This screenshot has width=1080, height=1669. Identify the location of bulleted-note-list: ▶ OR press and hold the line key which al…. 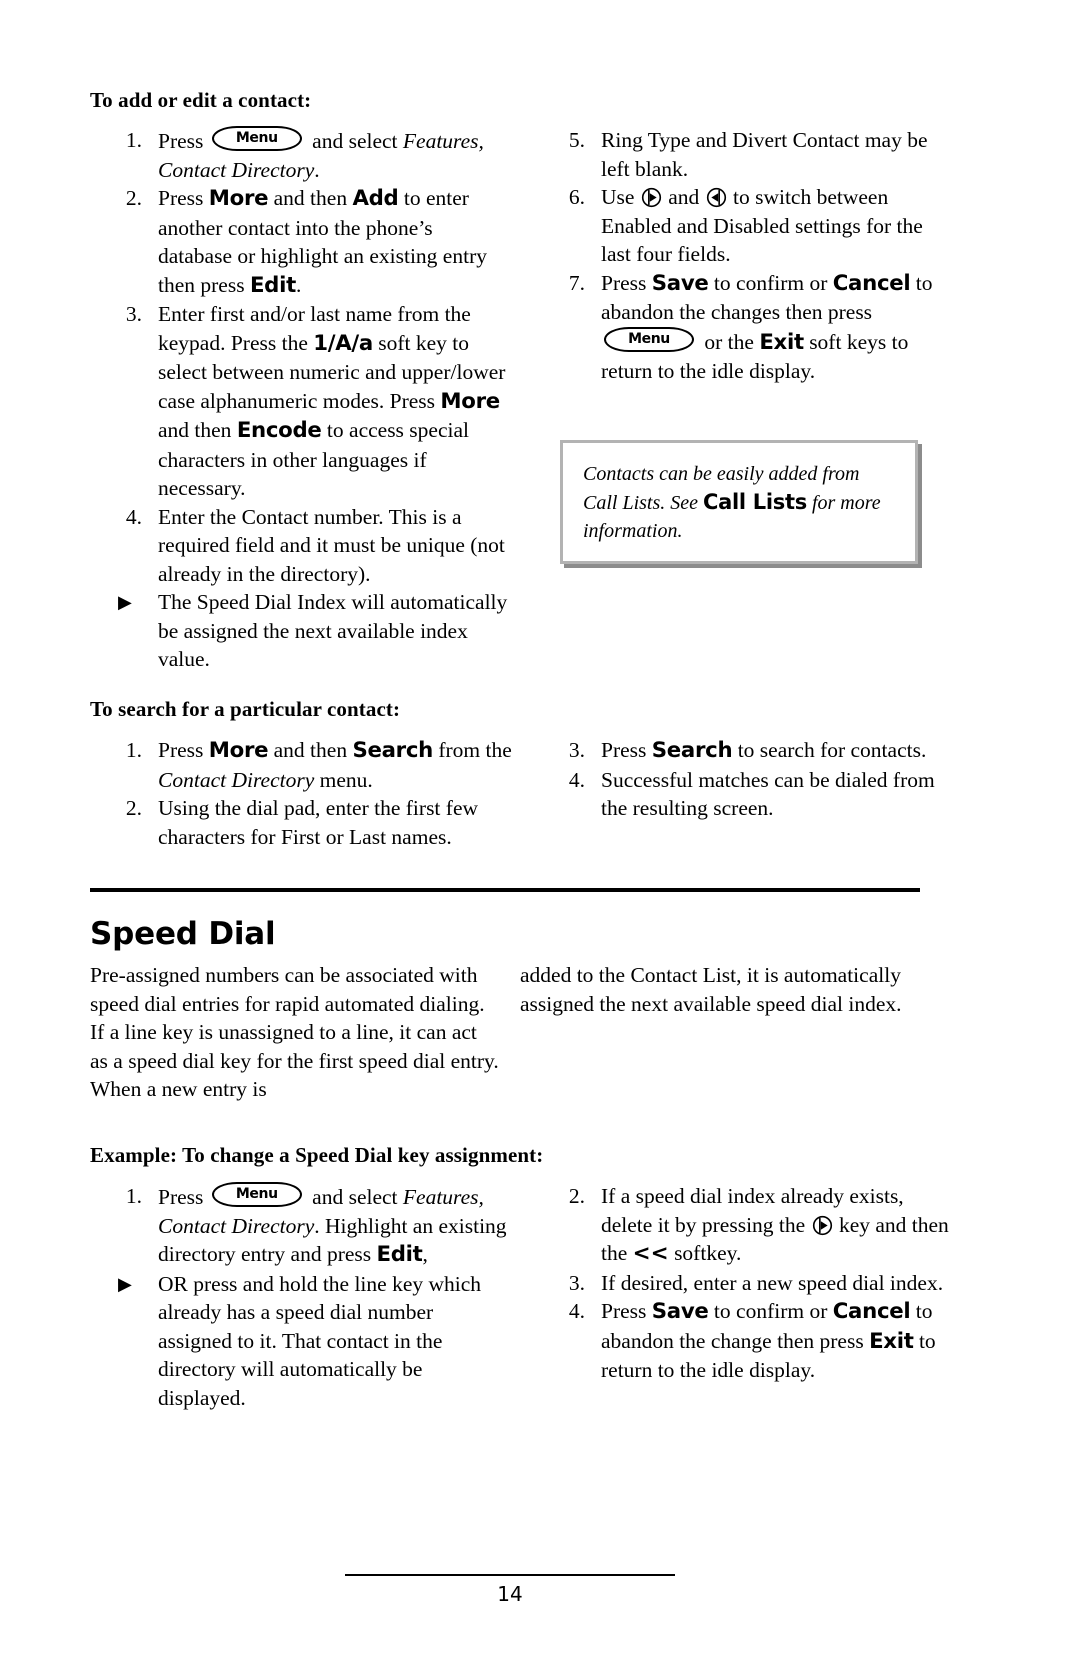
(312, 1341).